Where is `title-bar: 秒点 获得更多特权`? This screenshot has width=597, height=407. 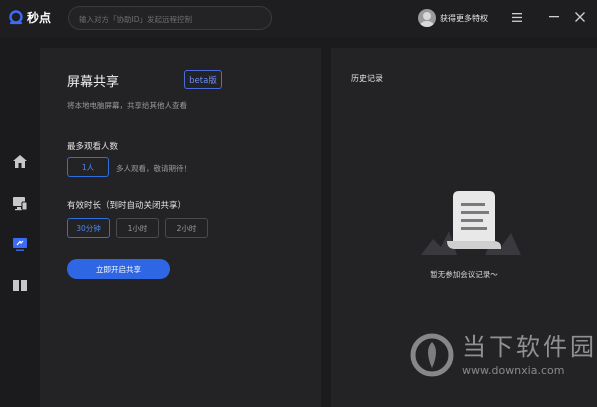
title-bar: 秒点 获得更多特权 is located at coordinates (298, 19).